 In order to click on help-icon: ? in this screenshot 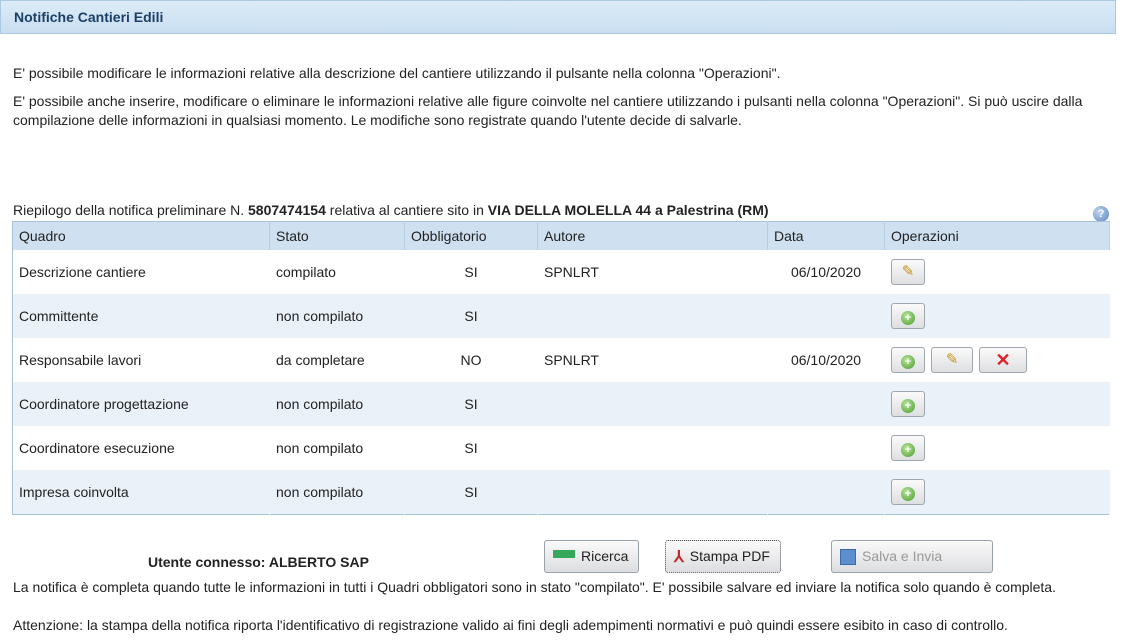, I will do `click(1101, 214)`.